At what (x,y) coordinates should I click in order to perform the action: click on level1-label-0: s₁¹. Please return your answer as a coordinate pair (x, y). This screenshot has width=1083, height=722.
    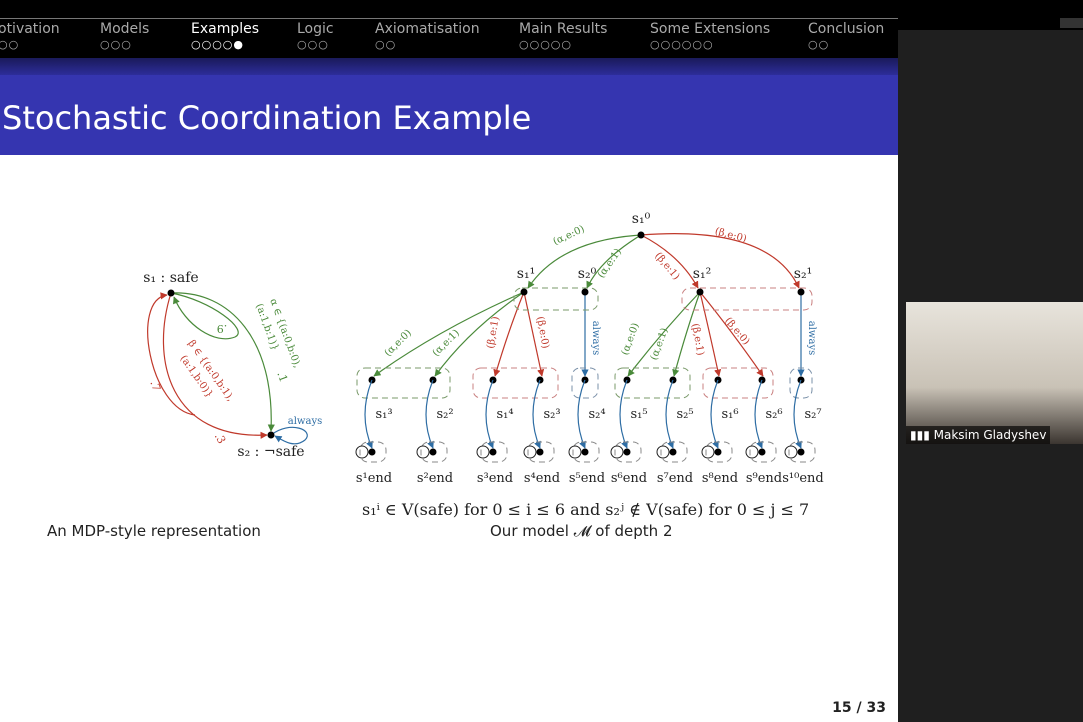
    Looking at the image, I should click on (526, 274).